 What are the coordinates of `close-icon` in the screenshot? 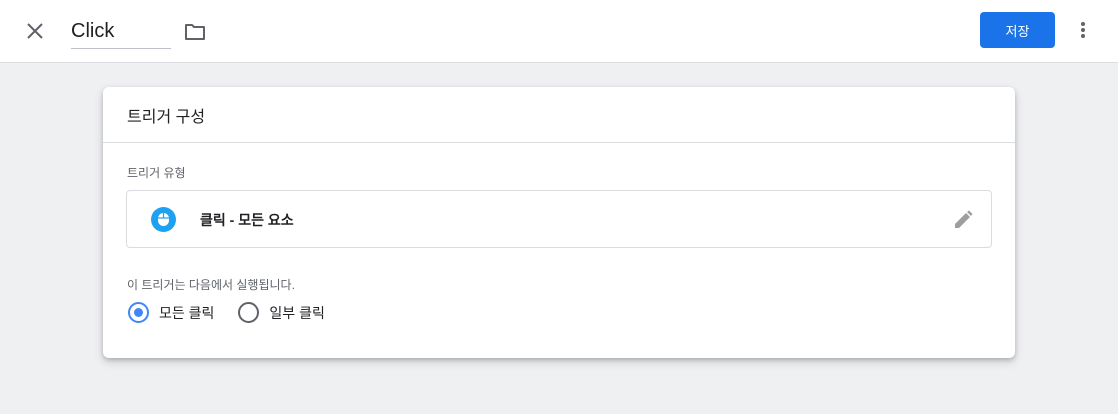 It's located at (35, 31).